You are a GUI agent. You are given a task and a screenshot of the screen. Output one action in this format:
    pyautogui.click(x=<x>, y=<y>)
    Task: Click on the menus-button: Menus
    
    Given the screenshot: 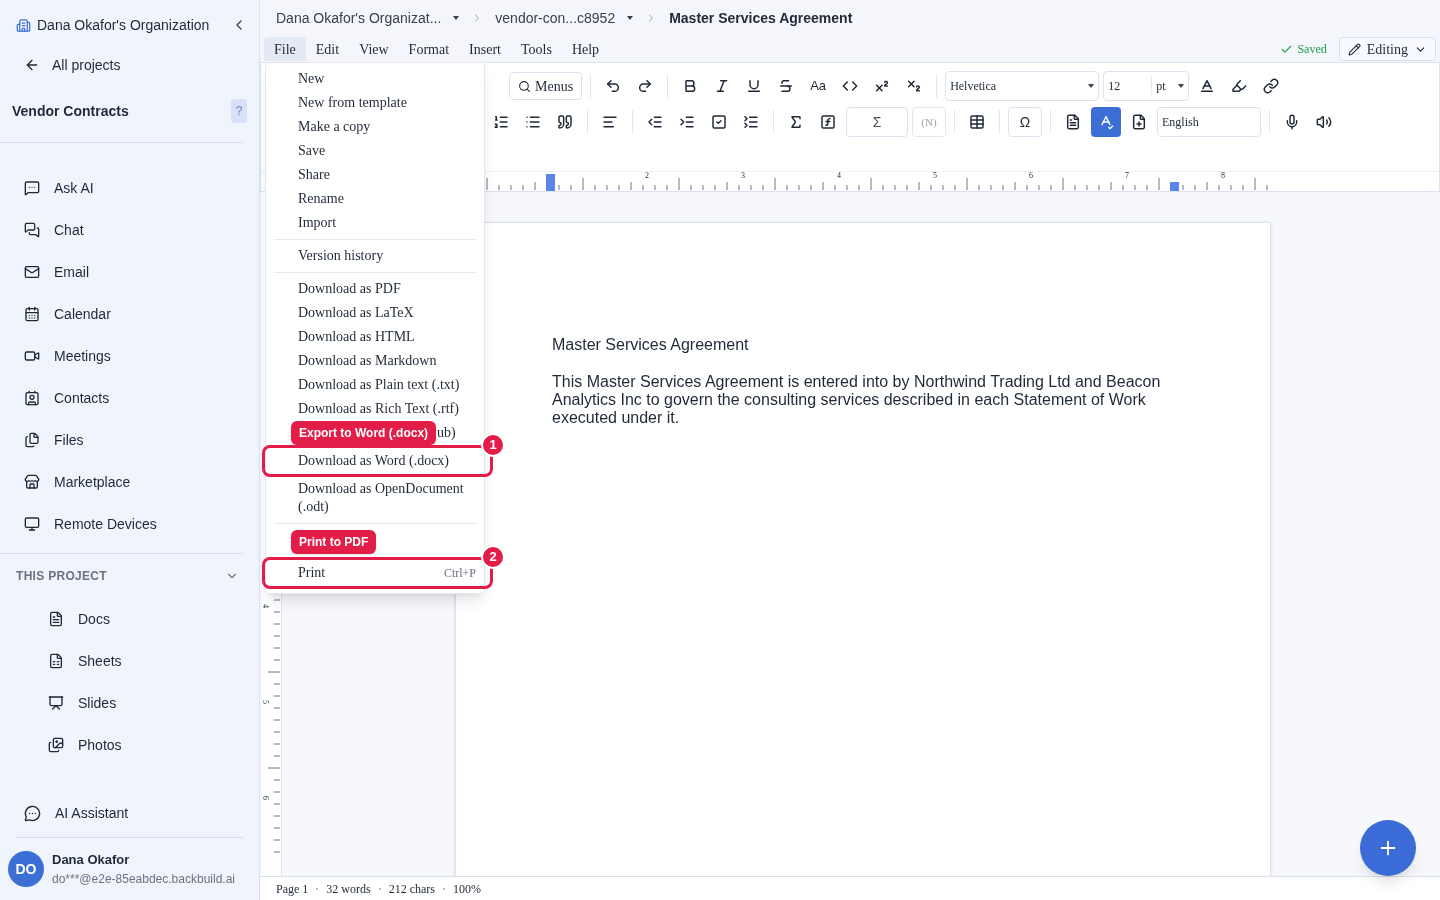 What is the action you would take?
    pyautogui.click(x=546, y=86)
    